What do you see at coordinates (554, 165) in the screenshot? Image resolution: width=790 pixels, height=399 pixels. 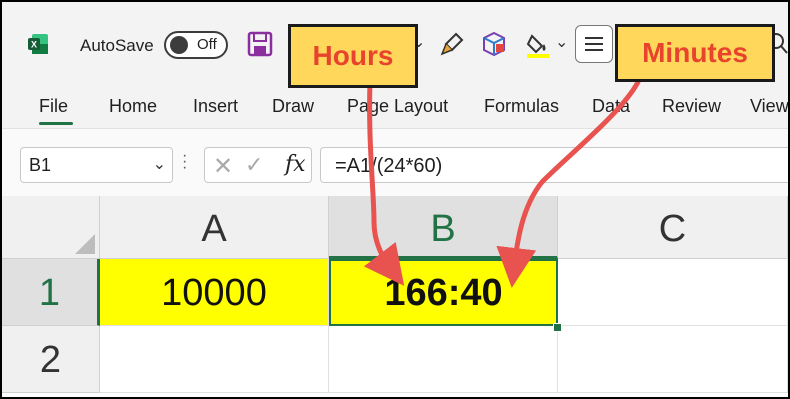 I see `formula-input: =A1/(24*60)` at bounding box center [554, 165].